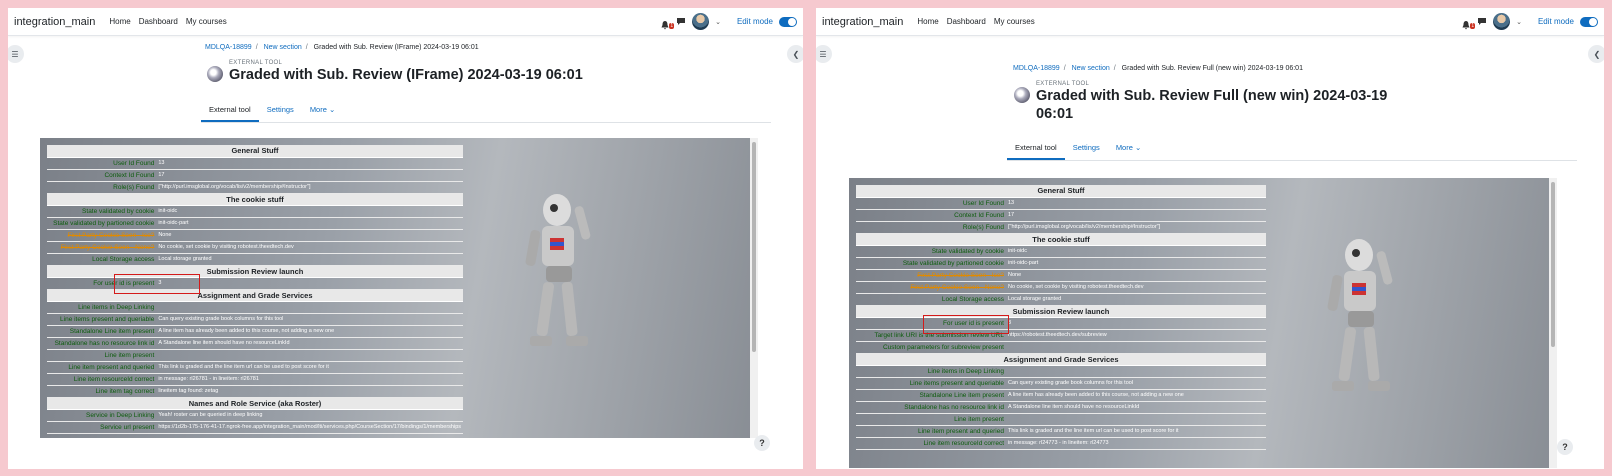  I want to click on section-header-row: Assignment and Grade Services, so click(1061, 359).